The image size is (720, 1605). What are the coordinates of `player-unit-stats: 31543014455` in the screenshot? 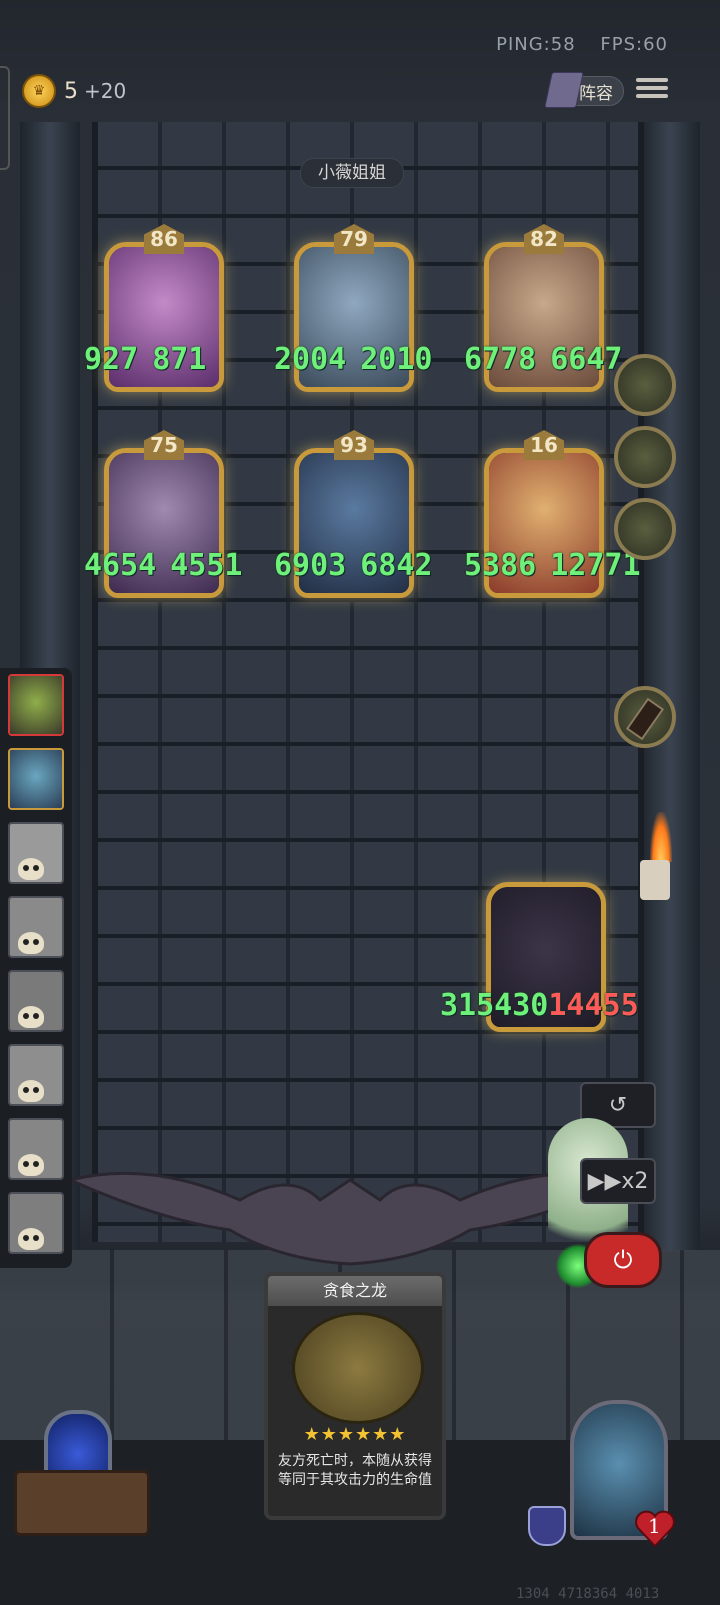 It's located at (539, 1005).